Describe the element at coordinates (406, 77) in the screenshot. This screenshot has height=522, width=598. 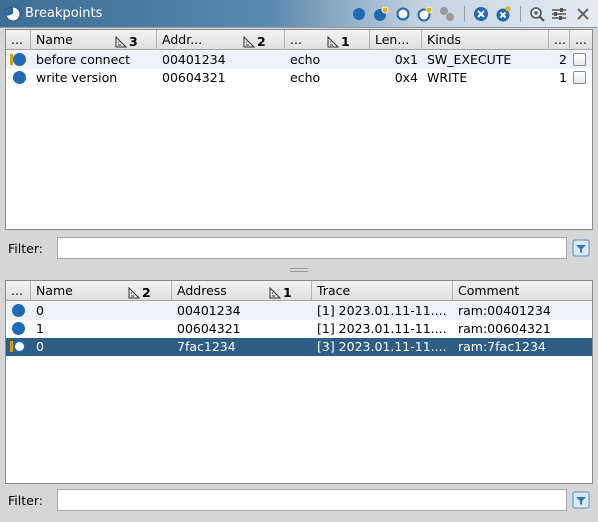
I see `length-cell: 0x4` at that location.